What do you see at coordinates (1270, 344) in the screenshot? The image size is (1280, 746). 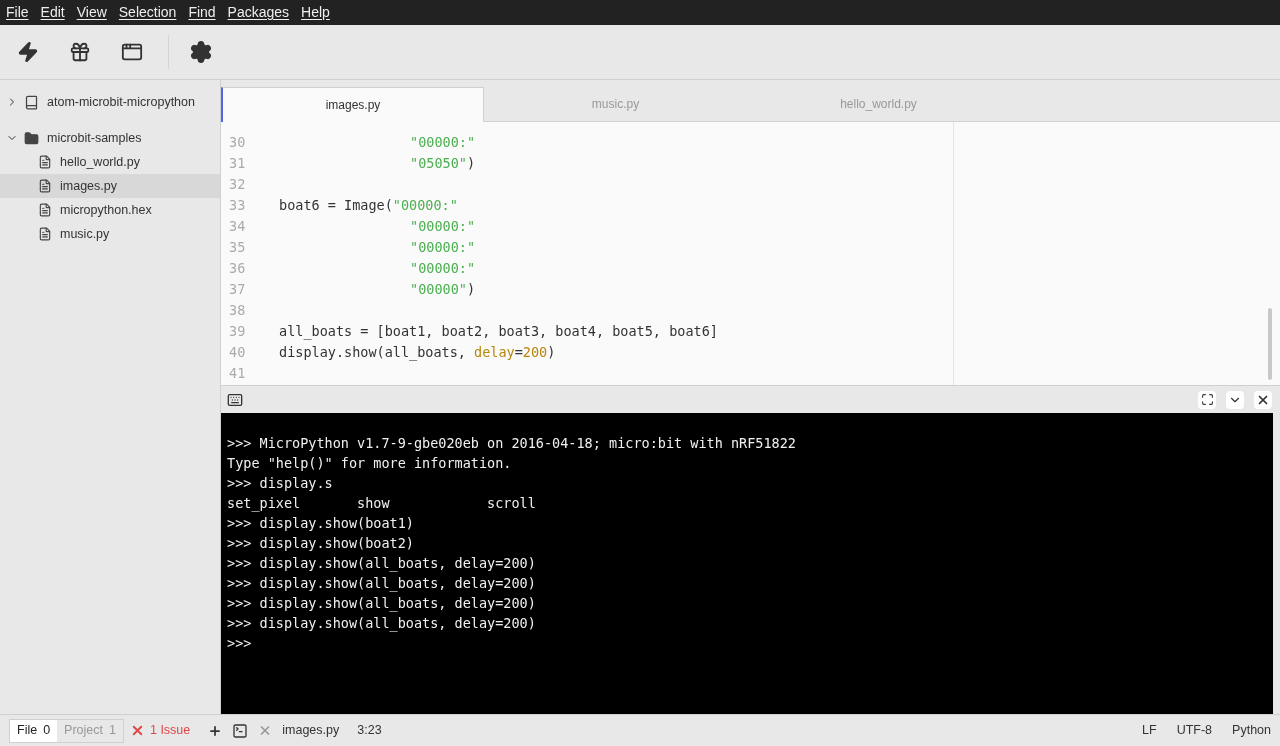 I see `scrollbar` at bounding box center [1270, 344].